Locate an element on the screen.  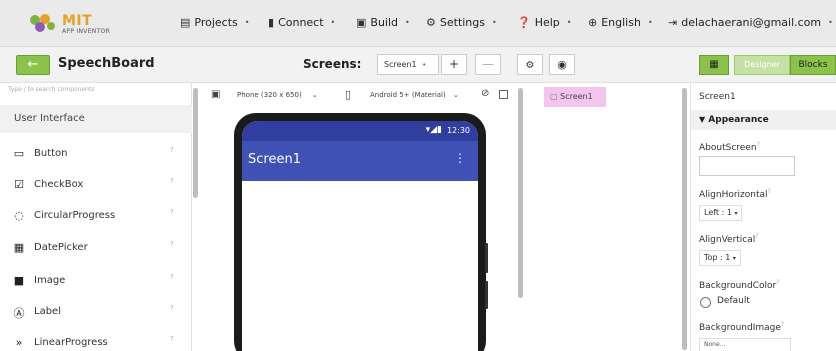
globe-icon: ⊕ is located at coordinates (593, 22).